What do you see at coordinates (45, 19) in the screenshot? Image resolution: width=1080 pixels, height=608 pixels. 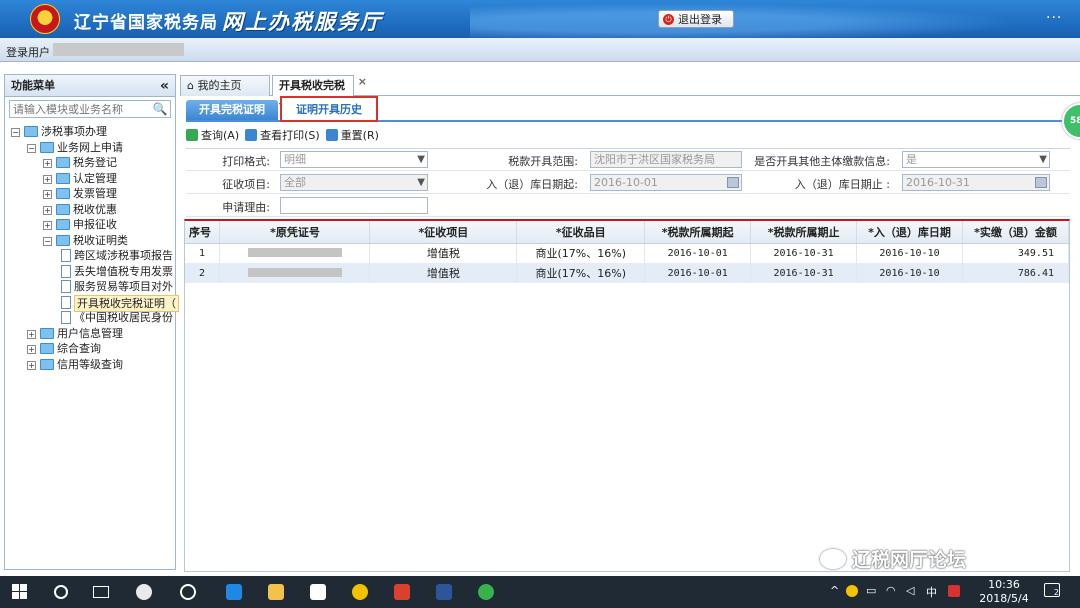 I see `tax-emblem-icon` at bounding box center [45, 19].